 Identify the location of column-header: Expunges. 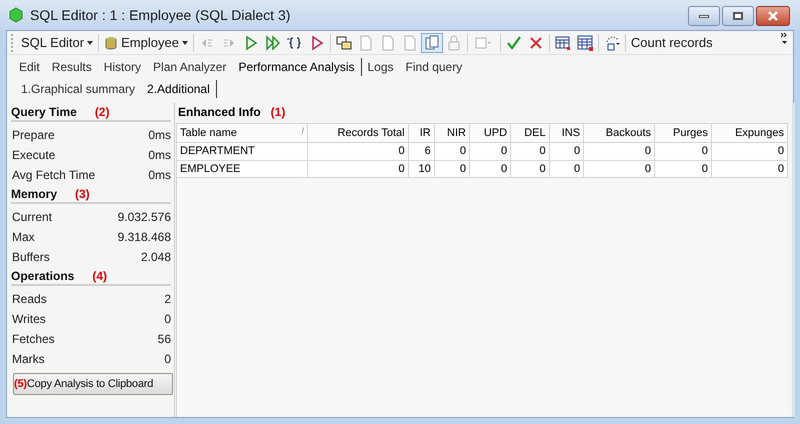
(749, 133).